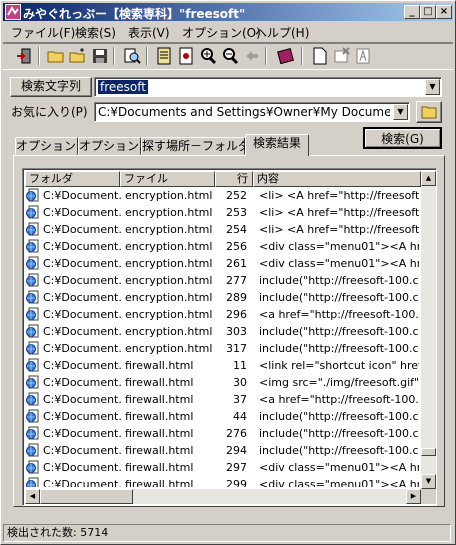  I want to click on back-arrow-icon, so click(252, 56).